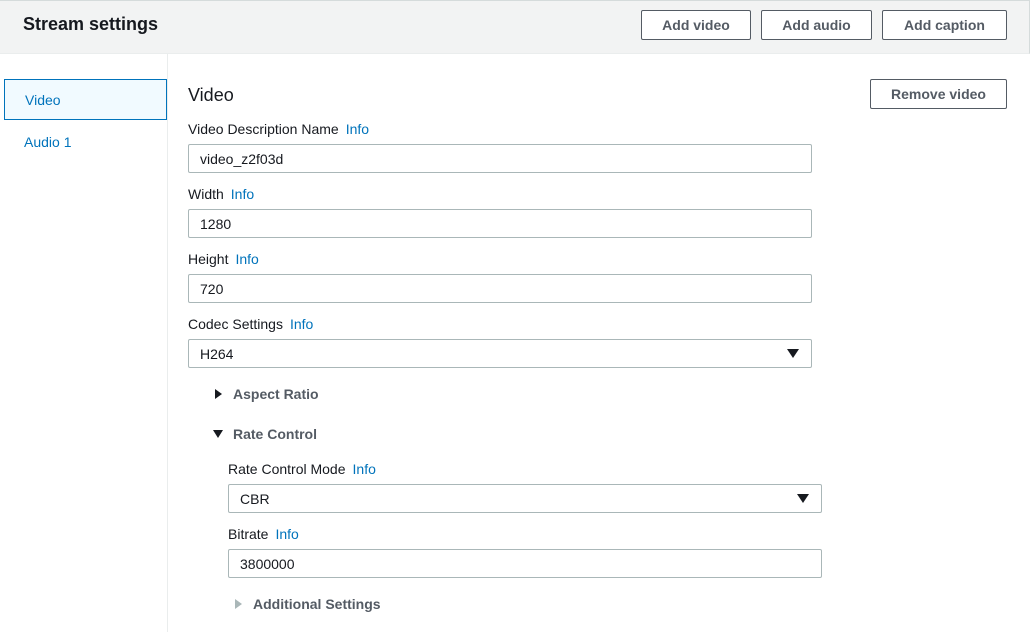 Image resolution: width=1030 pixels, height=632 pixels. I want to click on height-input: 720, so click(500, 288).